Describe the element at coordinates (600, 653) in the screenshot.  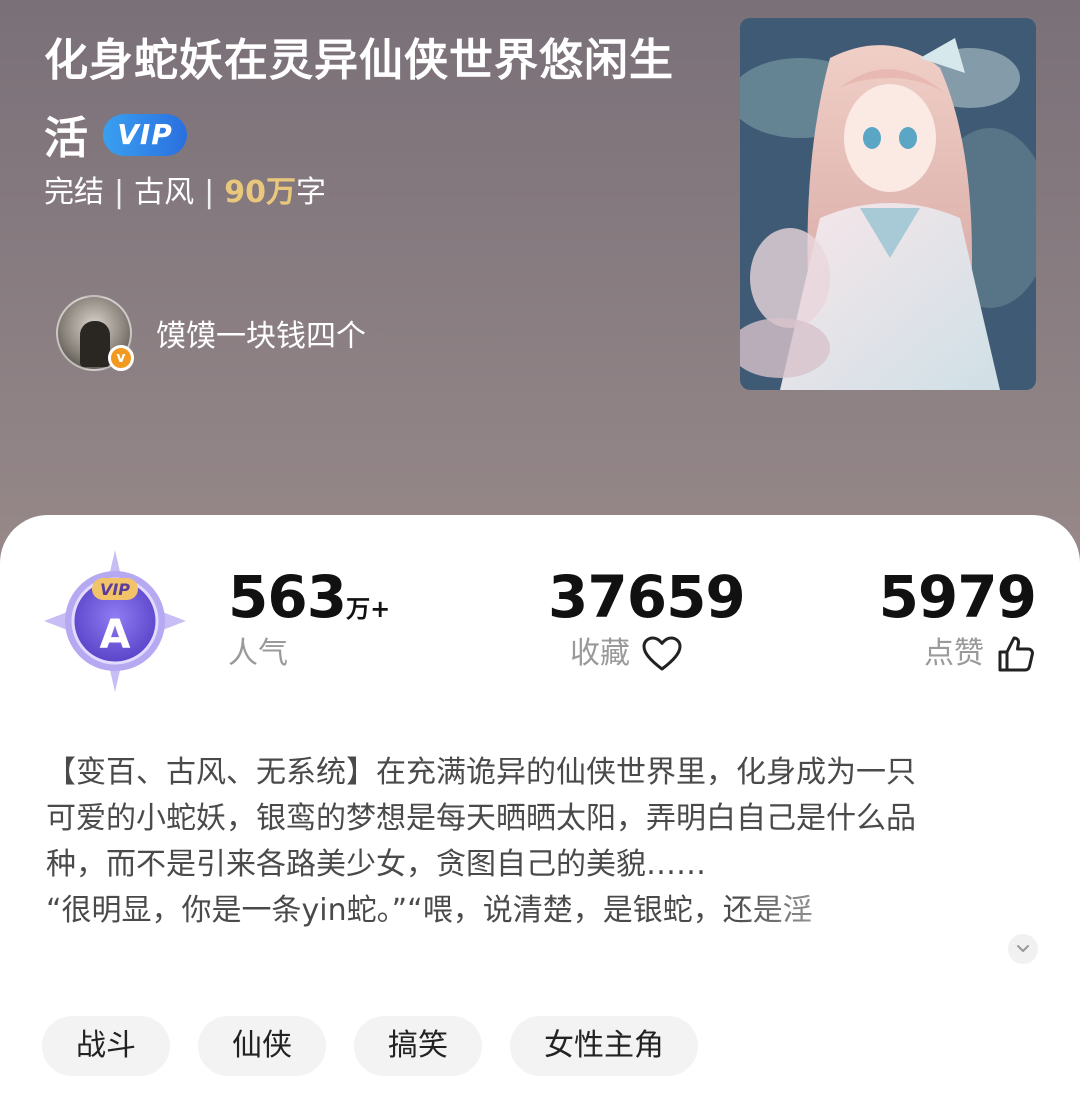
I see `favorites-label: 收藏` at that location.